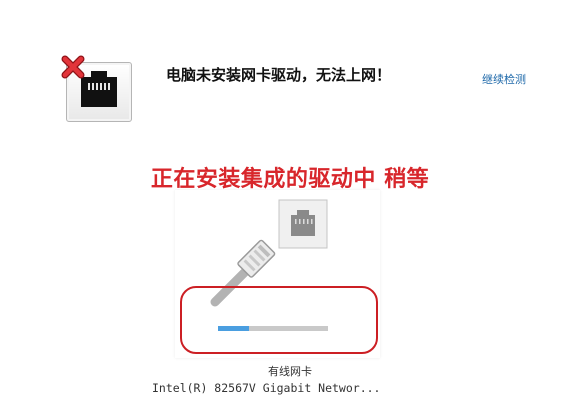 The width and height of the screenshot is (580, 412). What do you see at coordinates (290, 179) in the screenshot?
I see `installing-banner: 正在安装集成的驱动中 稍等` at bounding box center [290, 179].